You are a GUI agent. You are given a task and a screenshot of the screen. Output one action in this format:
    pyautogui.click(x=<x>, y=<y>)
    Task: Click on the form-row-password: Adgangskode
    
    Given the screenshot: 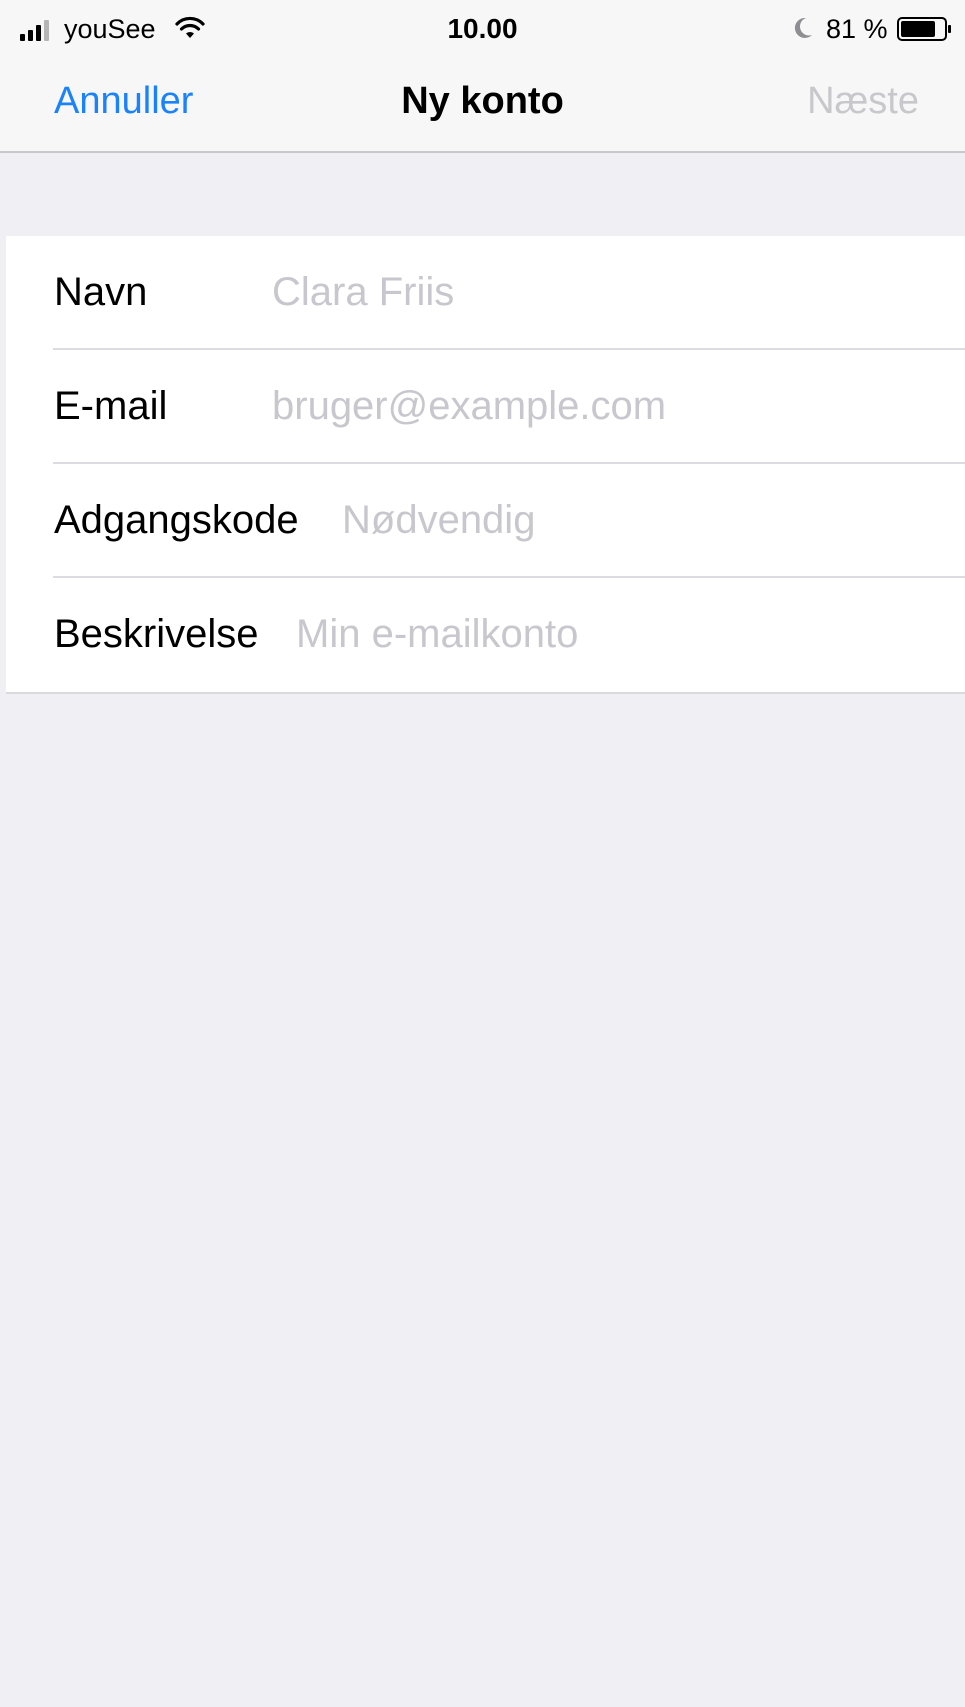 What is the action you would take?
    pyautogui.click(x=485, y=521)
    